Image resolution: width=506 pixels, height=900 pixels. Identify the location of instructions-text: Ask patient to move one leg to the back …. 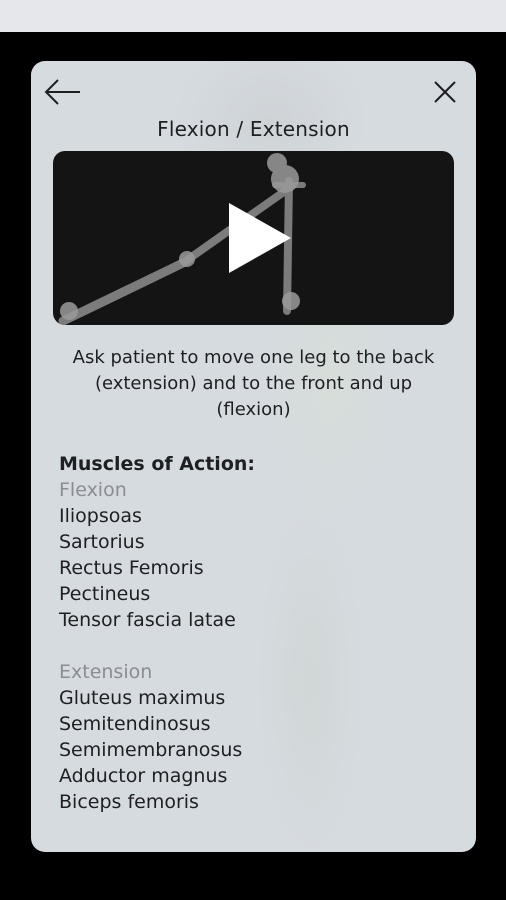
(253, 383).